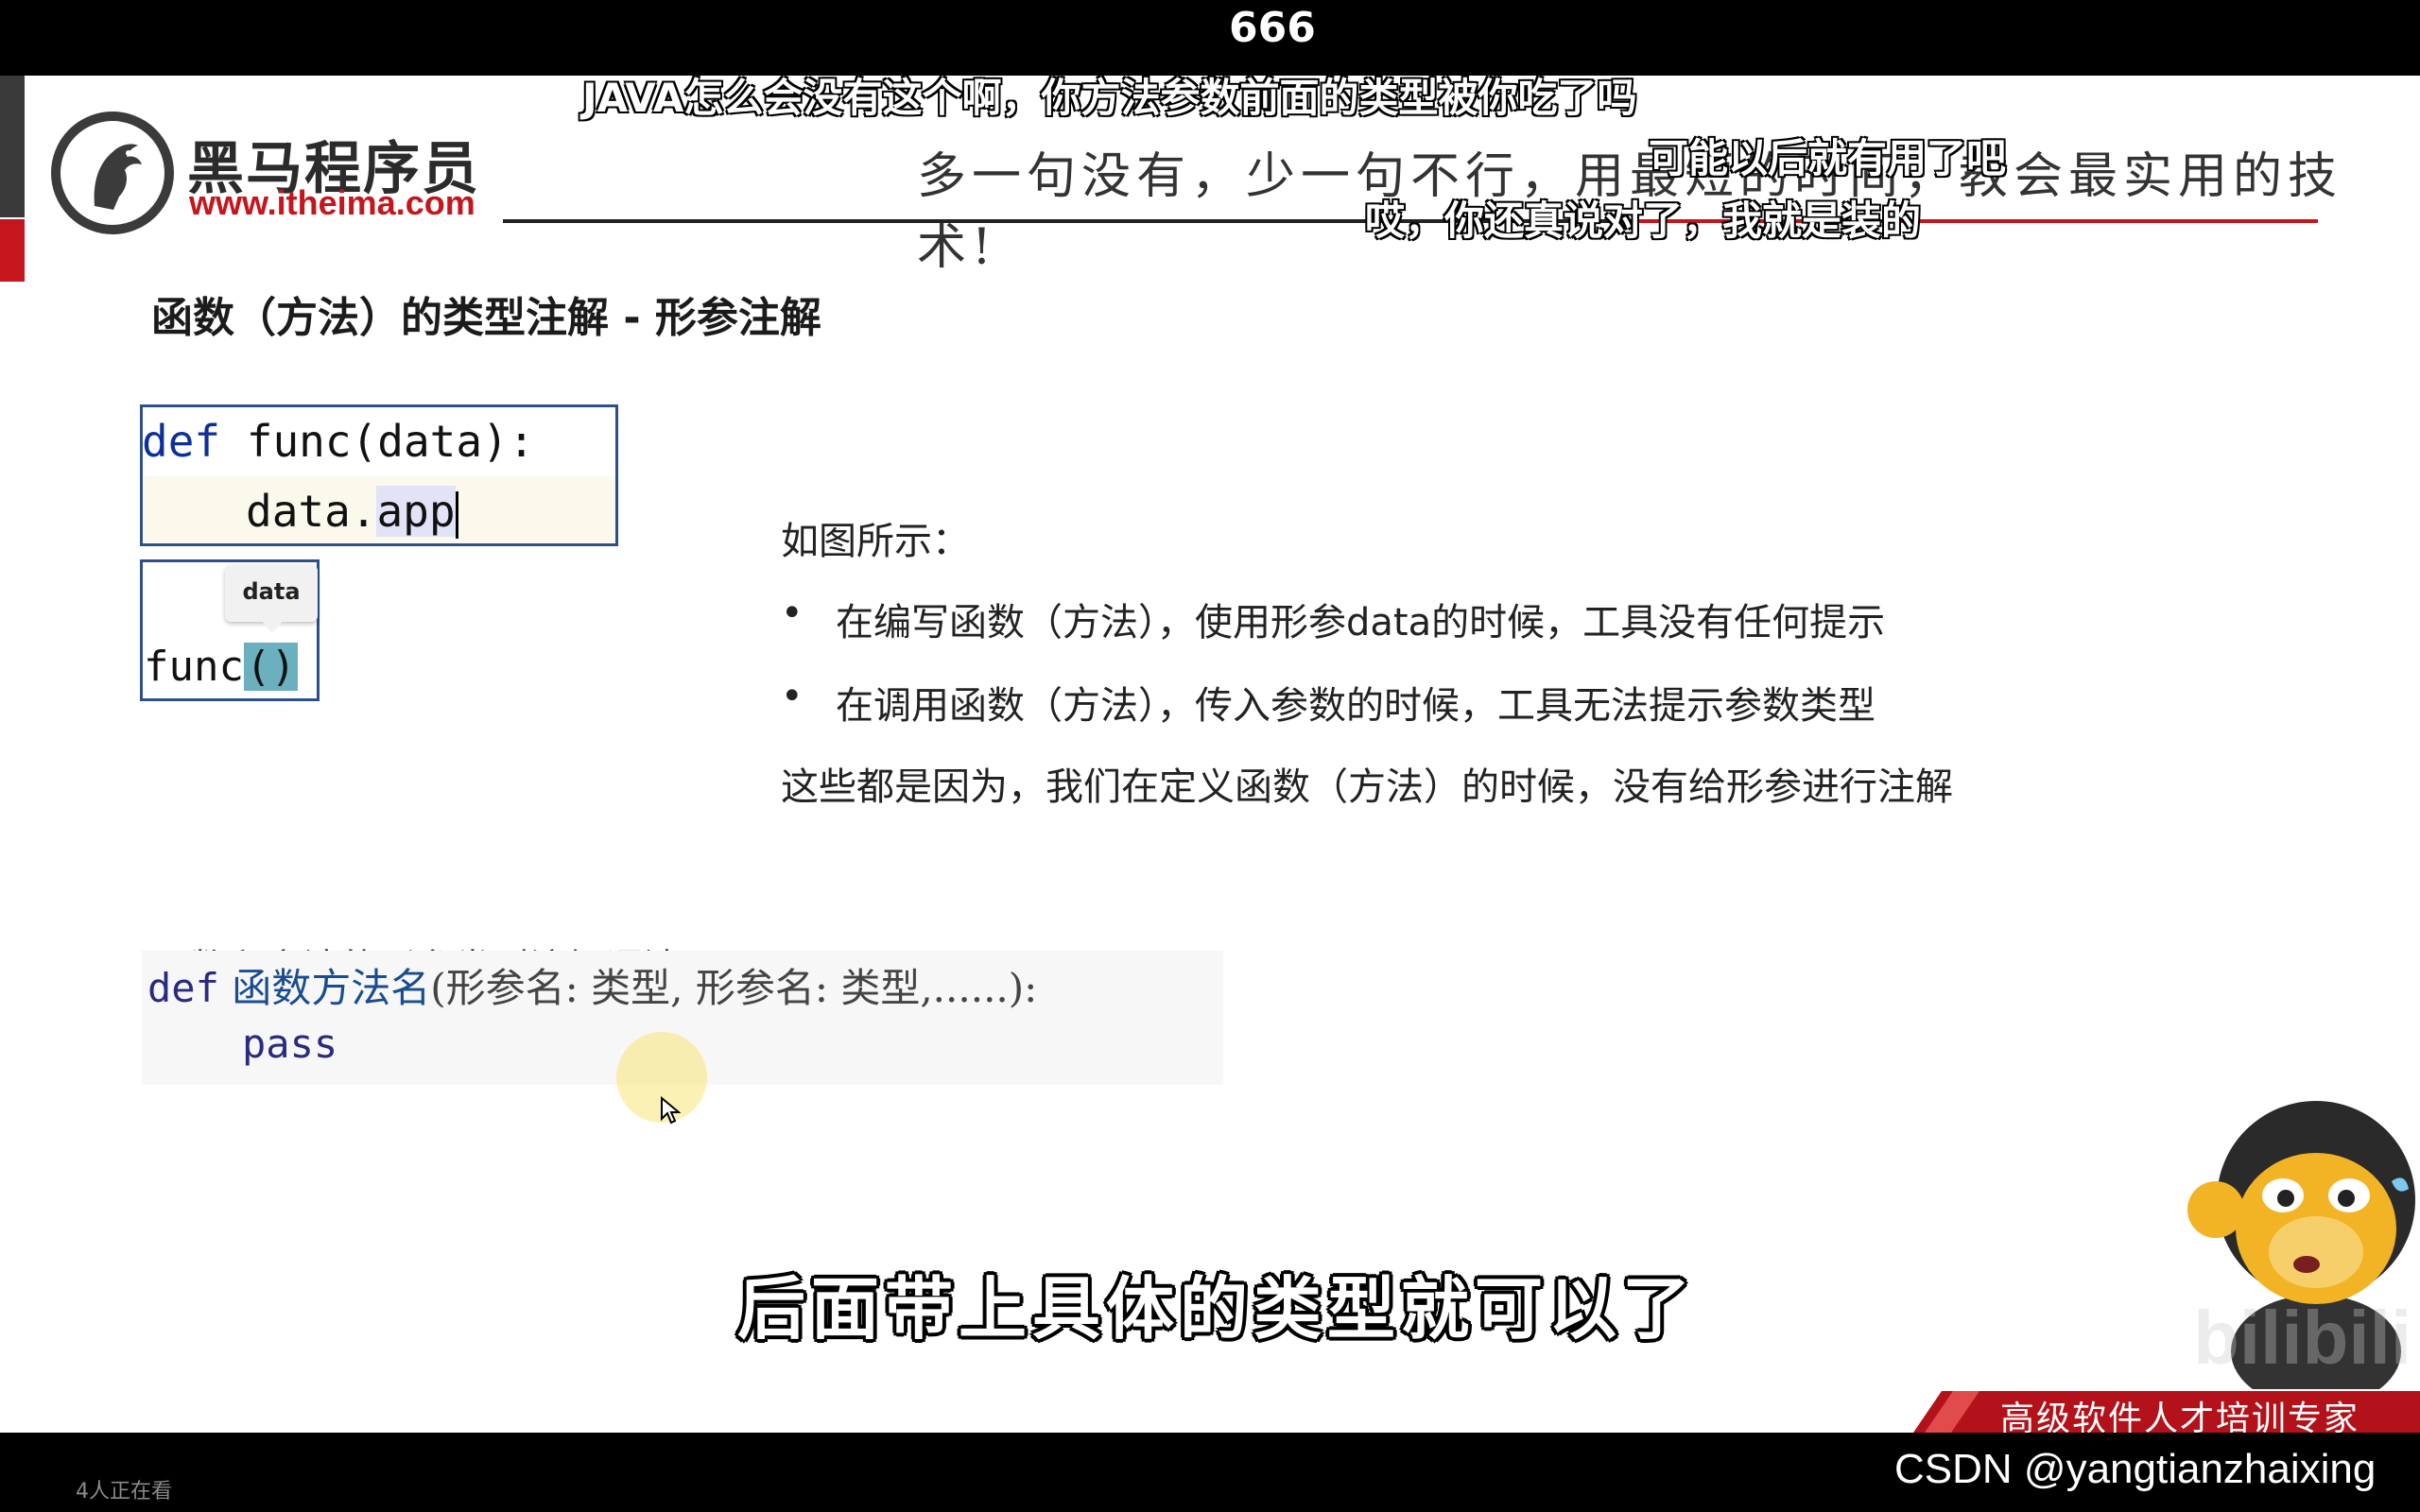  I want to click on video-subtitle: 后面带上具体的类型就可以了, so click(1217, 1309).